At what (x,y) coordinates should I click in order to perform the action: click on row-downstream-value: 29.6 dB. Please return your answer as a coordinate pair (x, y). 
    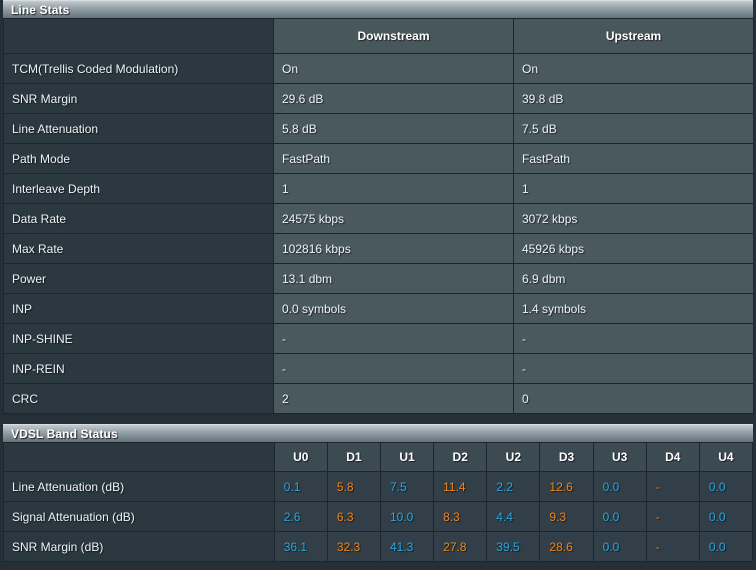
    Looking at the image, I should click on (393, 98).